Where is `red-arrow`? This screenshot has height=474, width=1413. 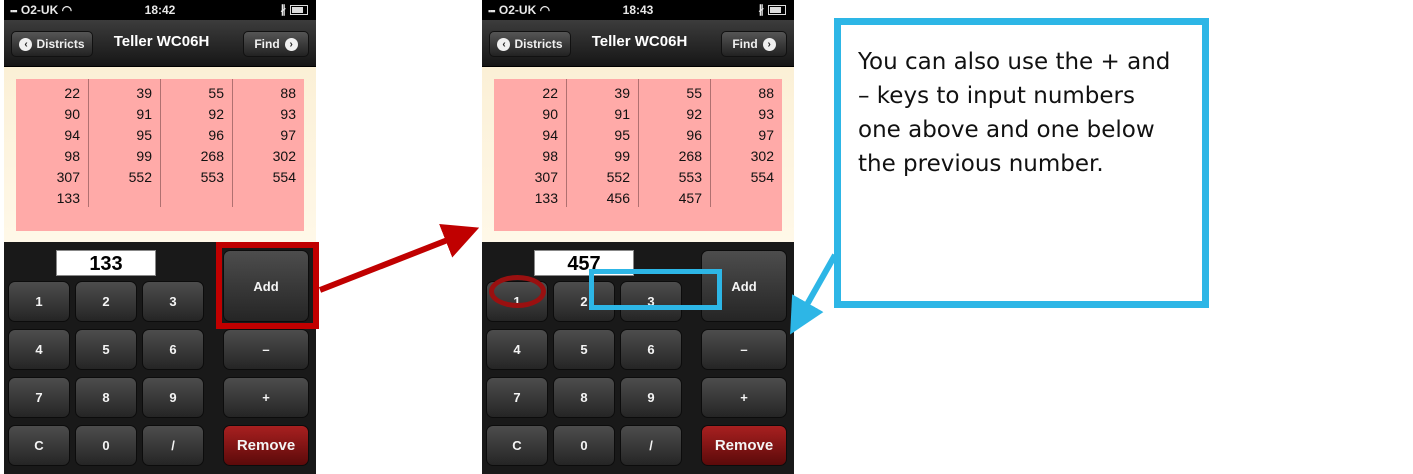
red-arrow is located at coordinates (399, 258).